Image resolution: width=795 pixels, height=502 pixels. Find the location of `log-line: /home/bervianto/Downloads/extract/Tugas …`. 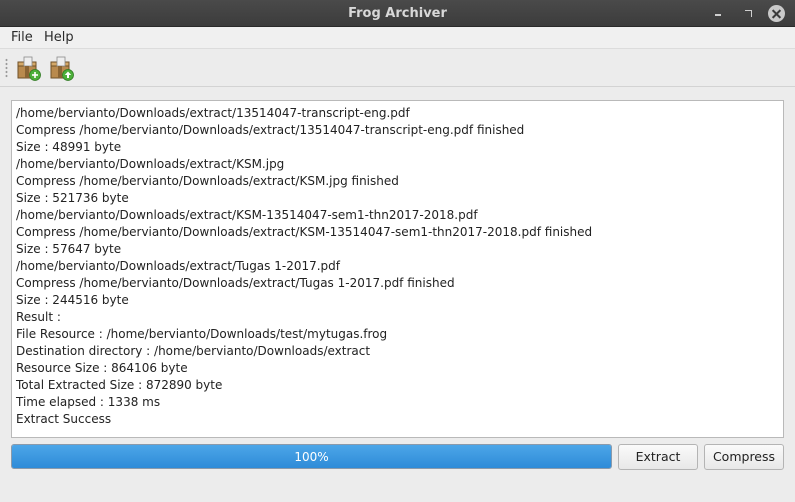

log-line: /home/bervianto/Downloads/extract/Tugas … is located at coordinates (178, 266).